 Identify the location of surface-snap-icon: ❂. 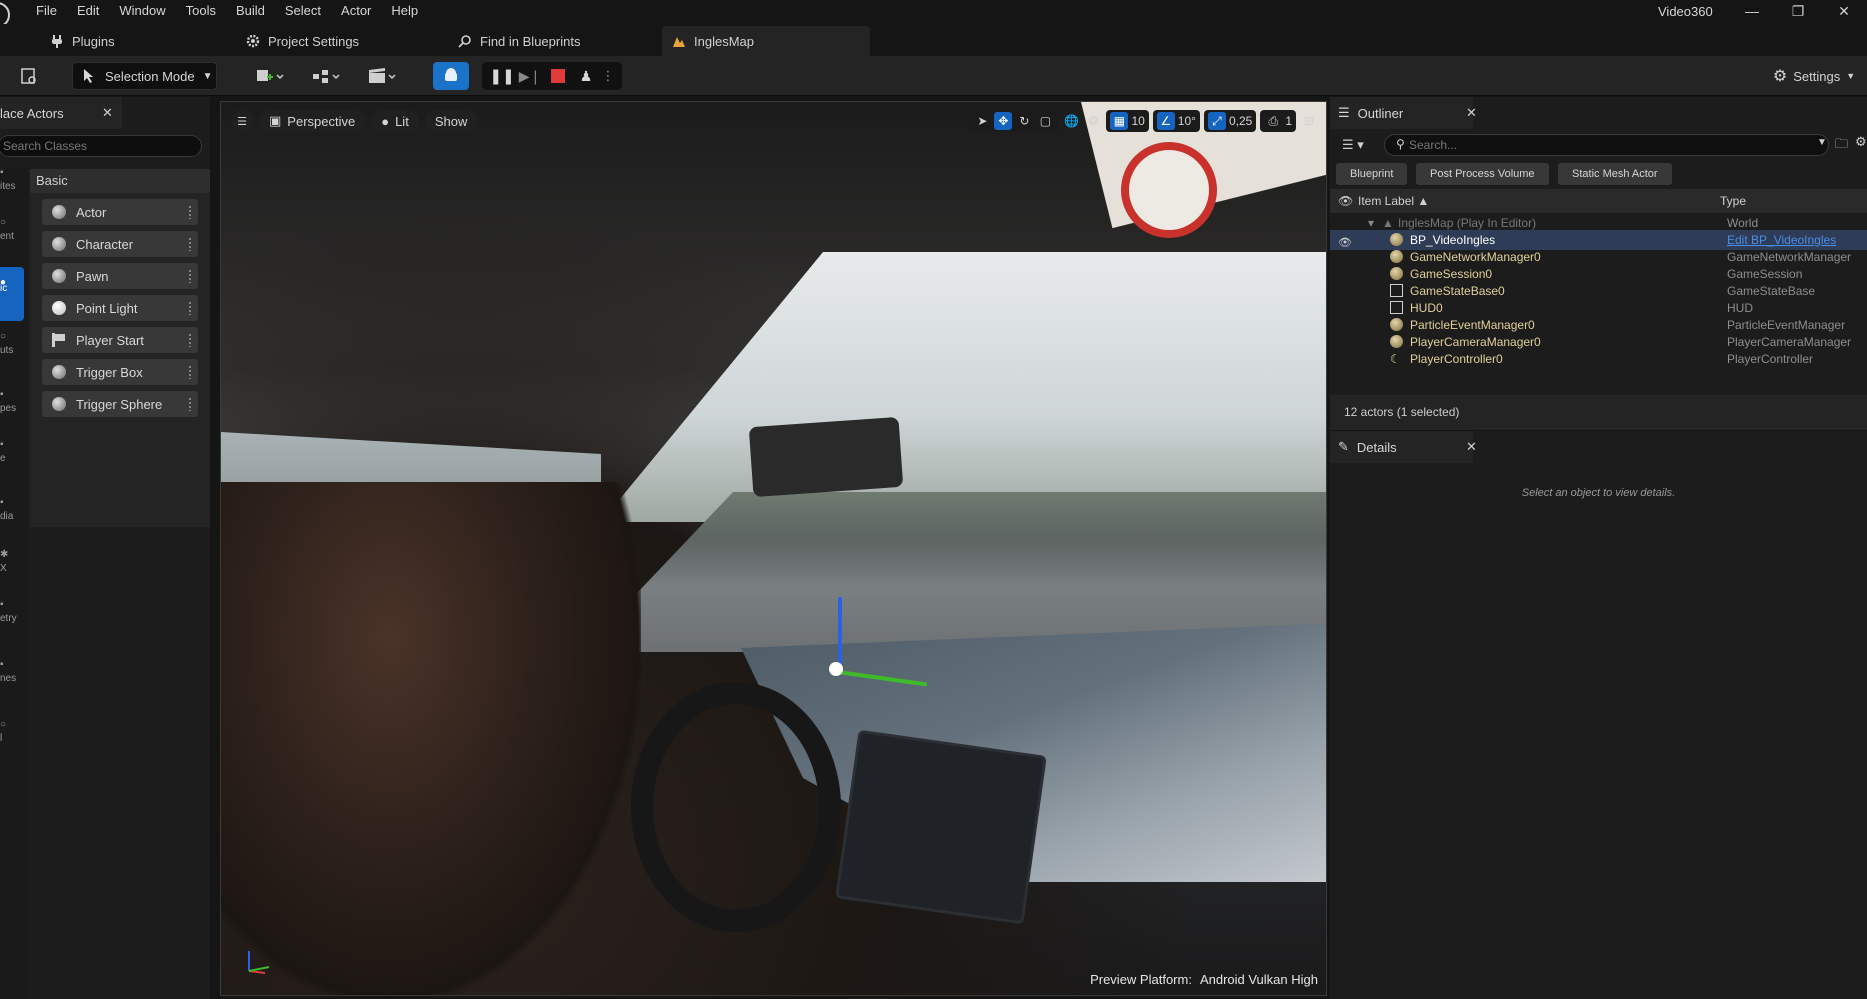
(1093, 121).